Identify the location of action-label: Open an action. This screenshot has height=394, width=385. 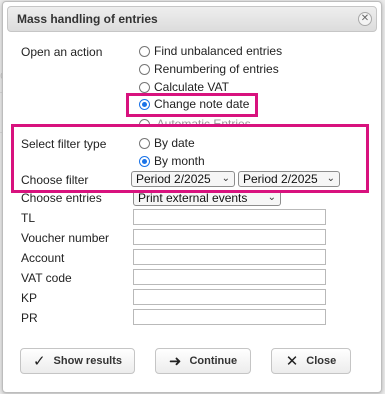
(62, 52).